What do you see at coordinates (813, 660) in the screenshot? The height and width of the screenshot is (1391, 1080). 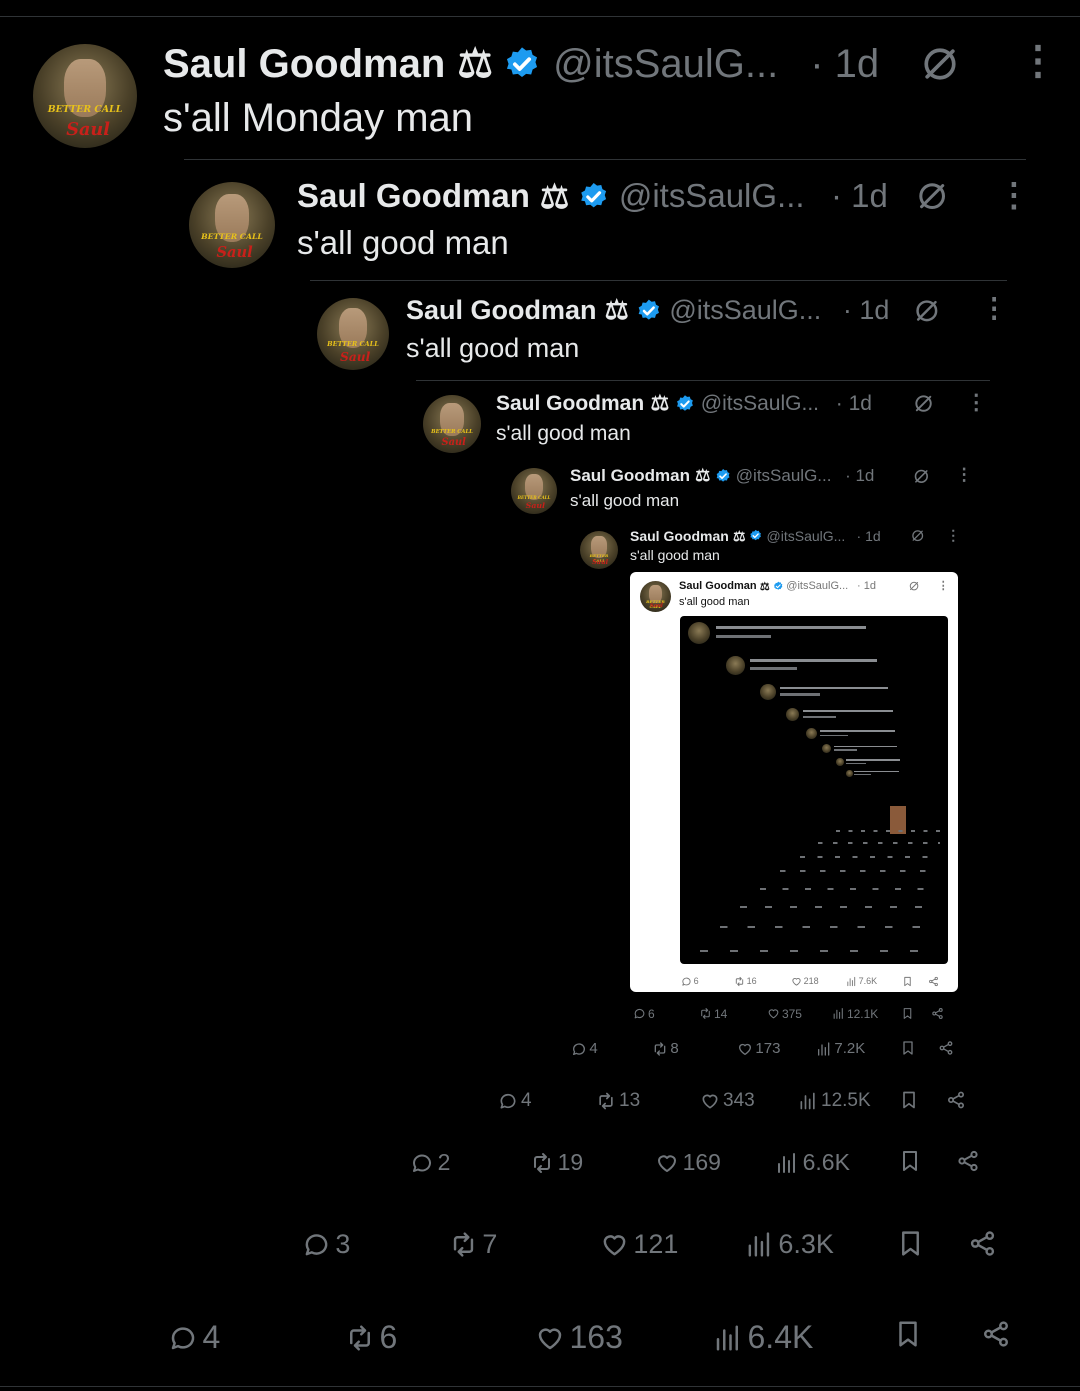 I see `nested-header-line` at bounding box center [813, 660].